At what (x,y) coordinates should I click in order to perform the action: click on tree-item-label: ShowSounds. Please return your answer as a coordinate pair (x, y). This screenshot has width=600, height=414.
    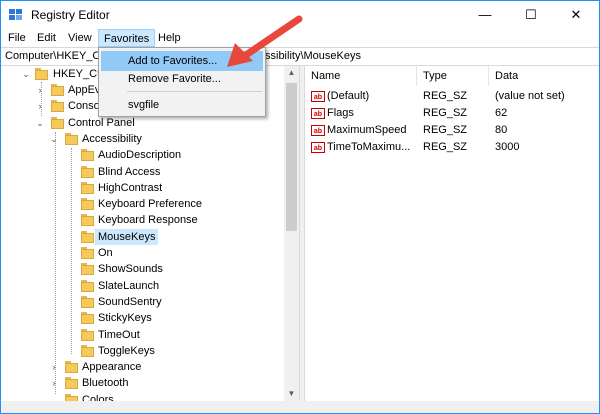
    Looking at the image, I should click on (130, 269).